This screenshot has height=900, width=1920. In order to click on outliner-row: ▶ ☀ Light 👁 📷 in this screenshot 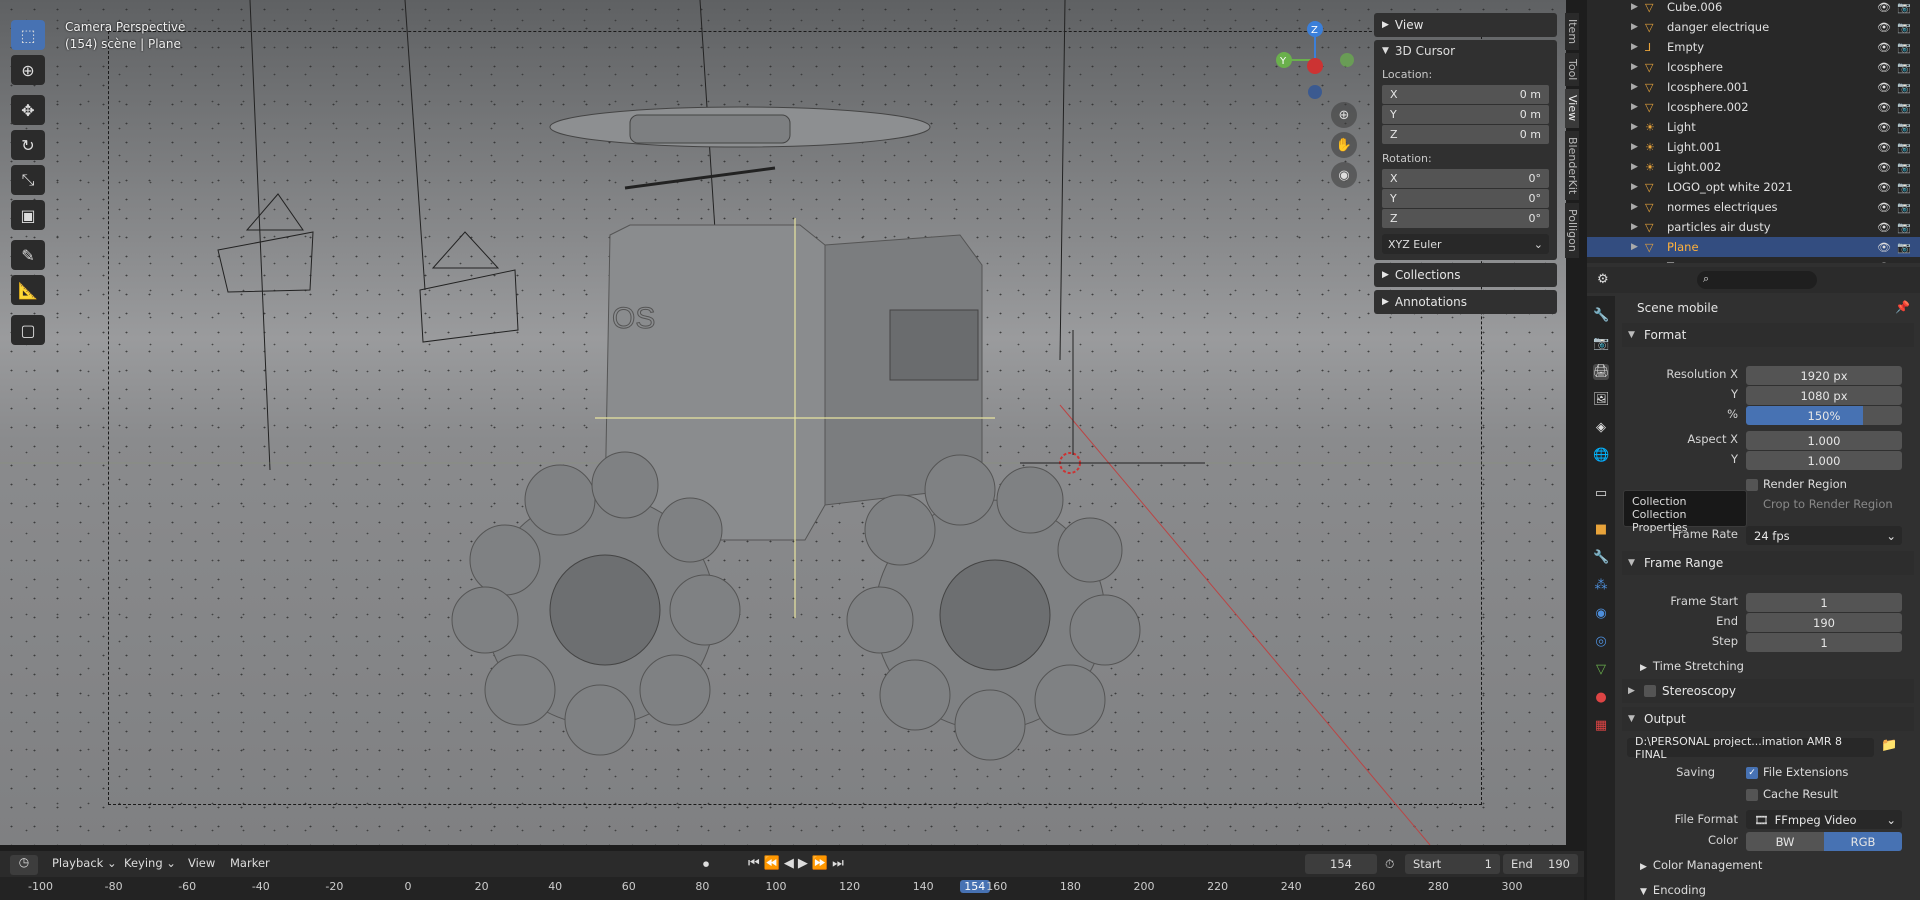, I will do `click(1753, 127)`.